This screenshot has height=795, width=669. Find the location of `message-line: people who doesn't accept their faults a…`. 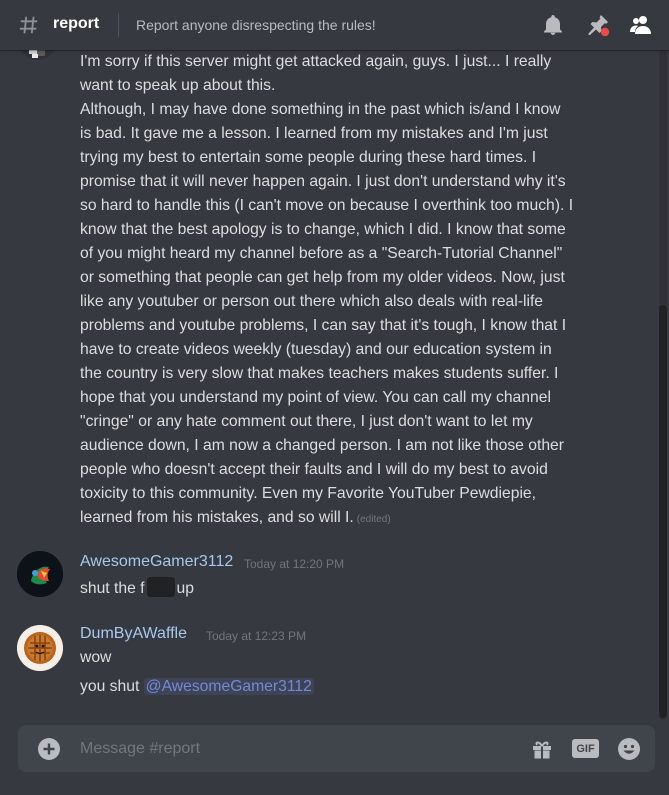

message-line: people who doesn't accept their faults a… is located at coordinates (314, 469).